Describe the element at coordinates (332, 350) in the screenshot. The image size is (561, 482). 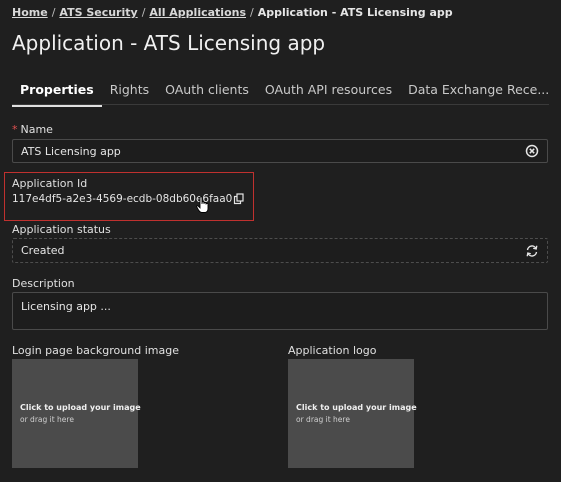
I see `logo-label: Application logo` at that location.